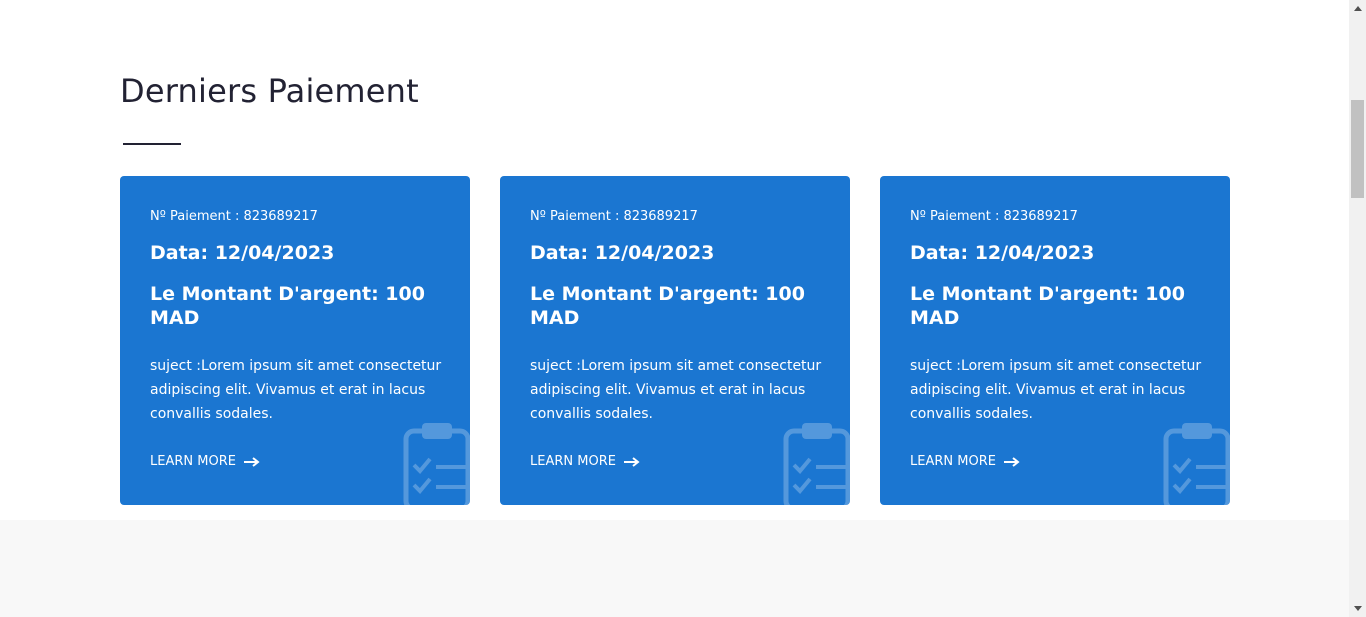 The image size is (1366, 617). Describe the element at coordinates (1357, 149) in the screenshot. I see `scrollbar-thumb` at that location.